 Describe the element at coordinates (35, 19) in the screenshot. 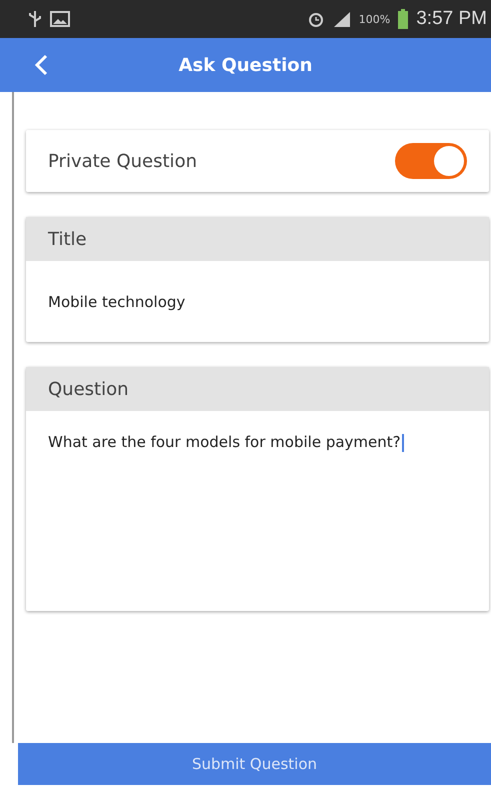

I see `usb-icon` at that location.